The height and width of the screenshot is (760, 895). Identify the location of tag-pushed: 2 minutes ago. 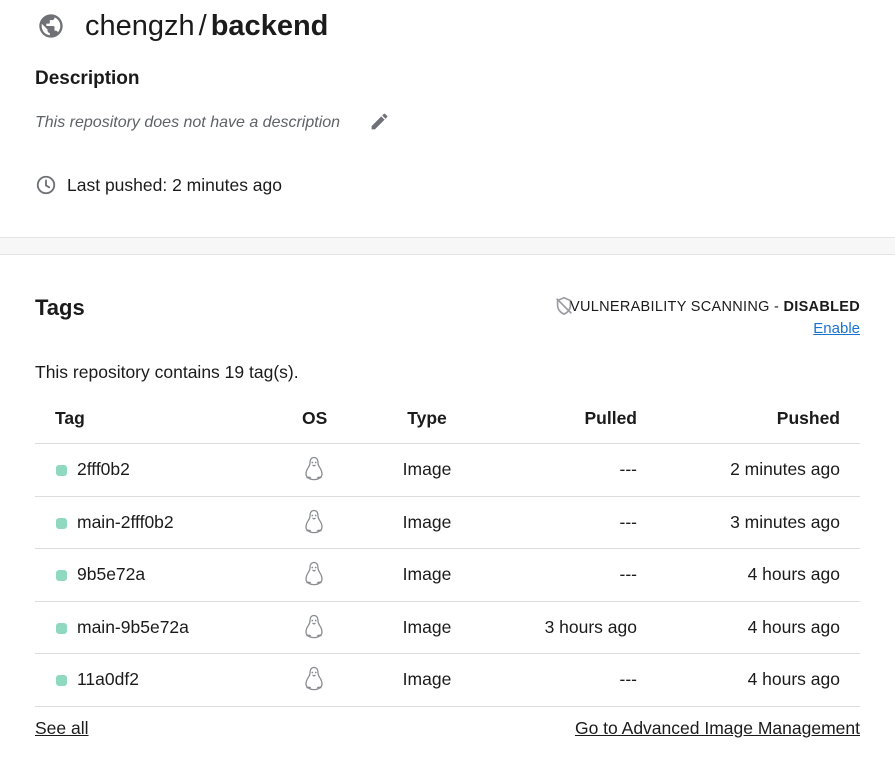
(785, 469).